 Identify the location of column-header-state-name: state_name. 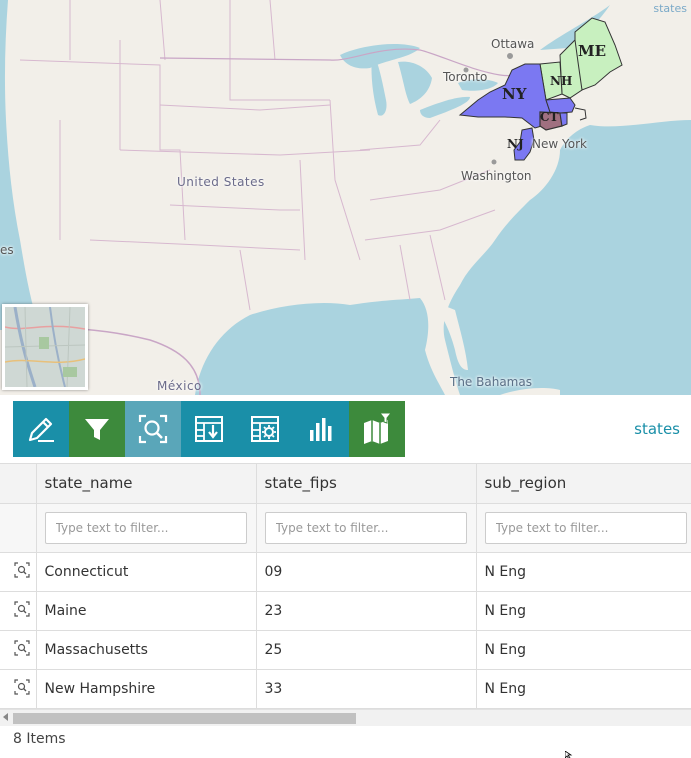
(146, 484).